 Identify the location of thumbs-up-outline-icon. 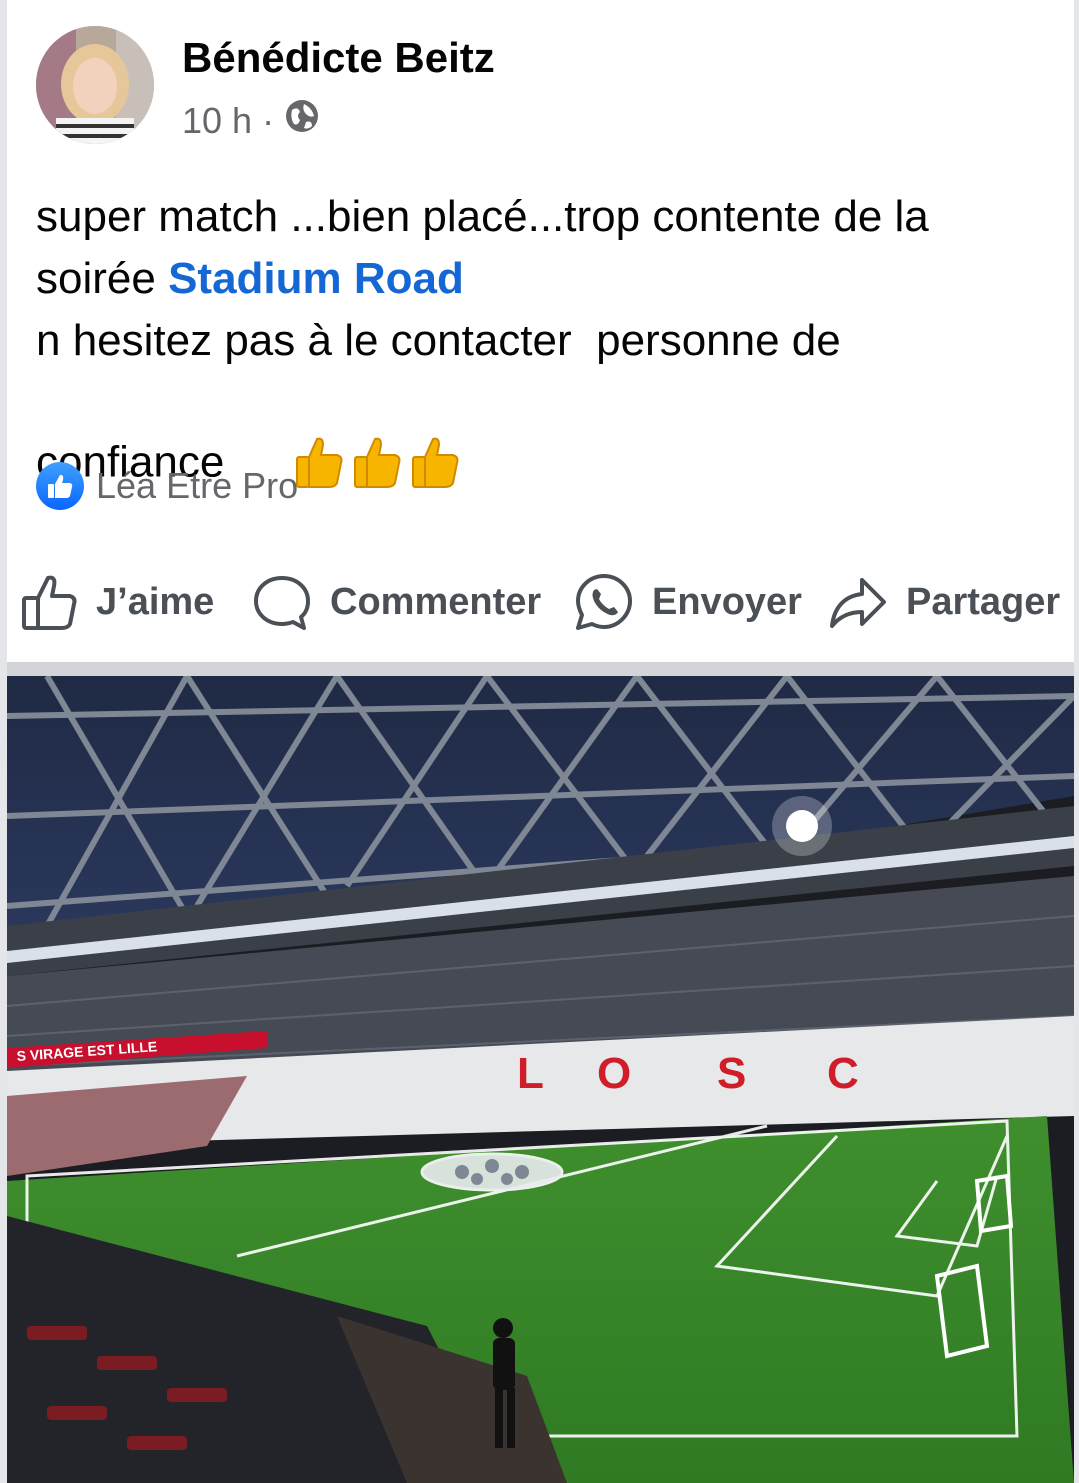
(49, 602).